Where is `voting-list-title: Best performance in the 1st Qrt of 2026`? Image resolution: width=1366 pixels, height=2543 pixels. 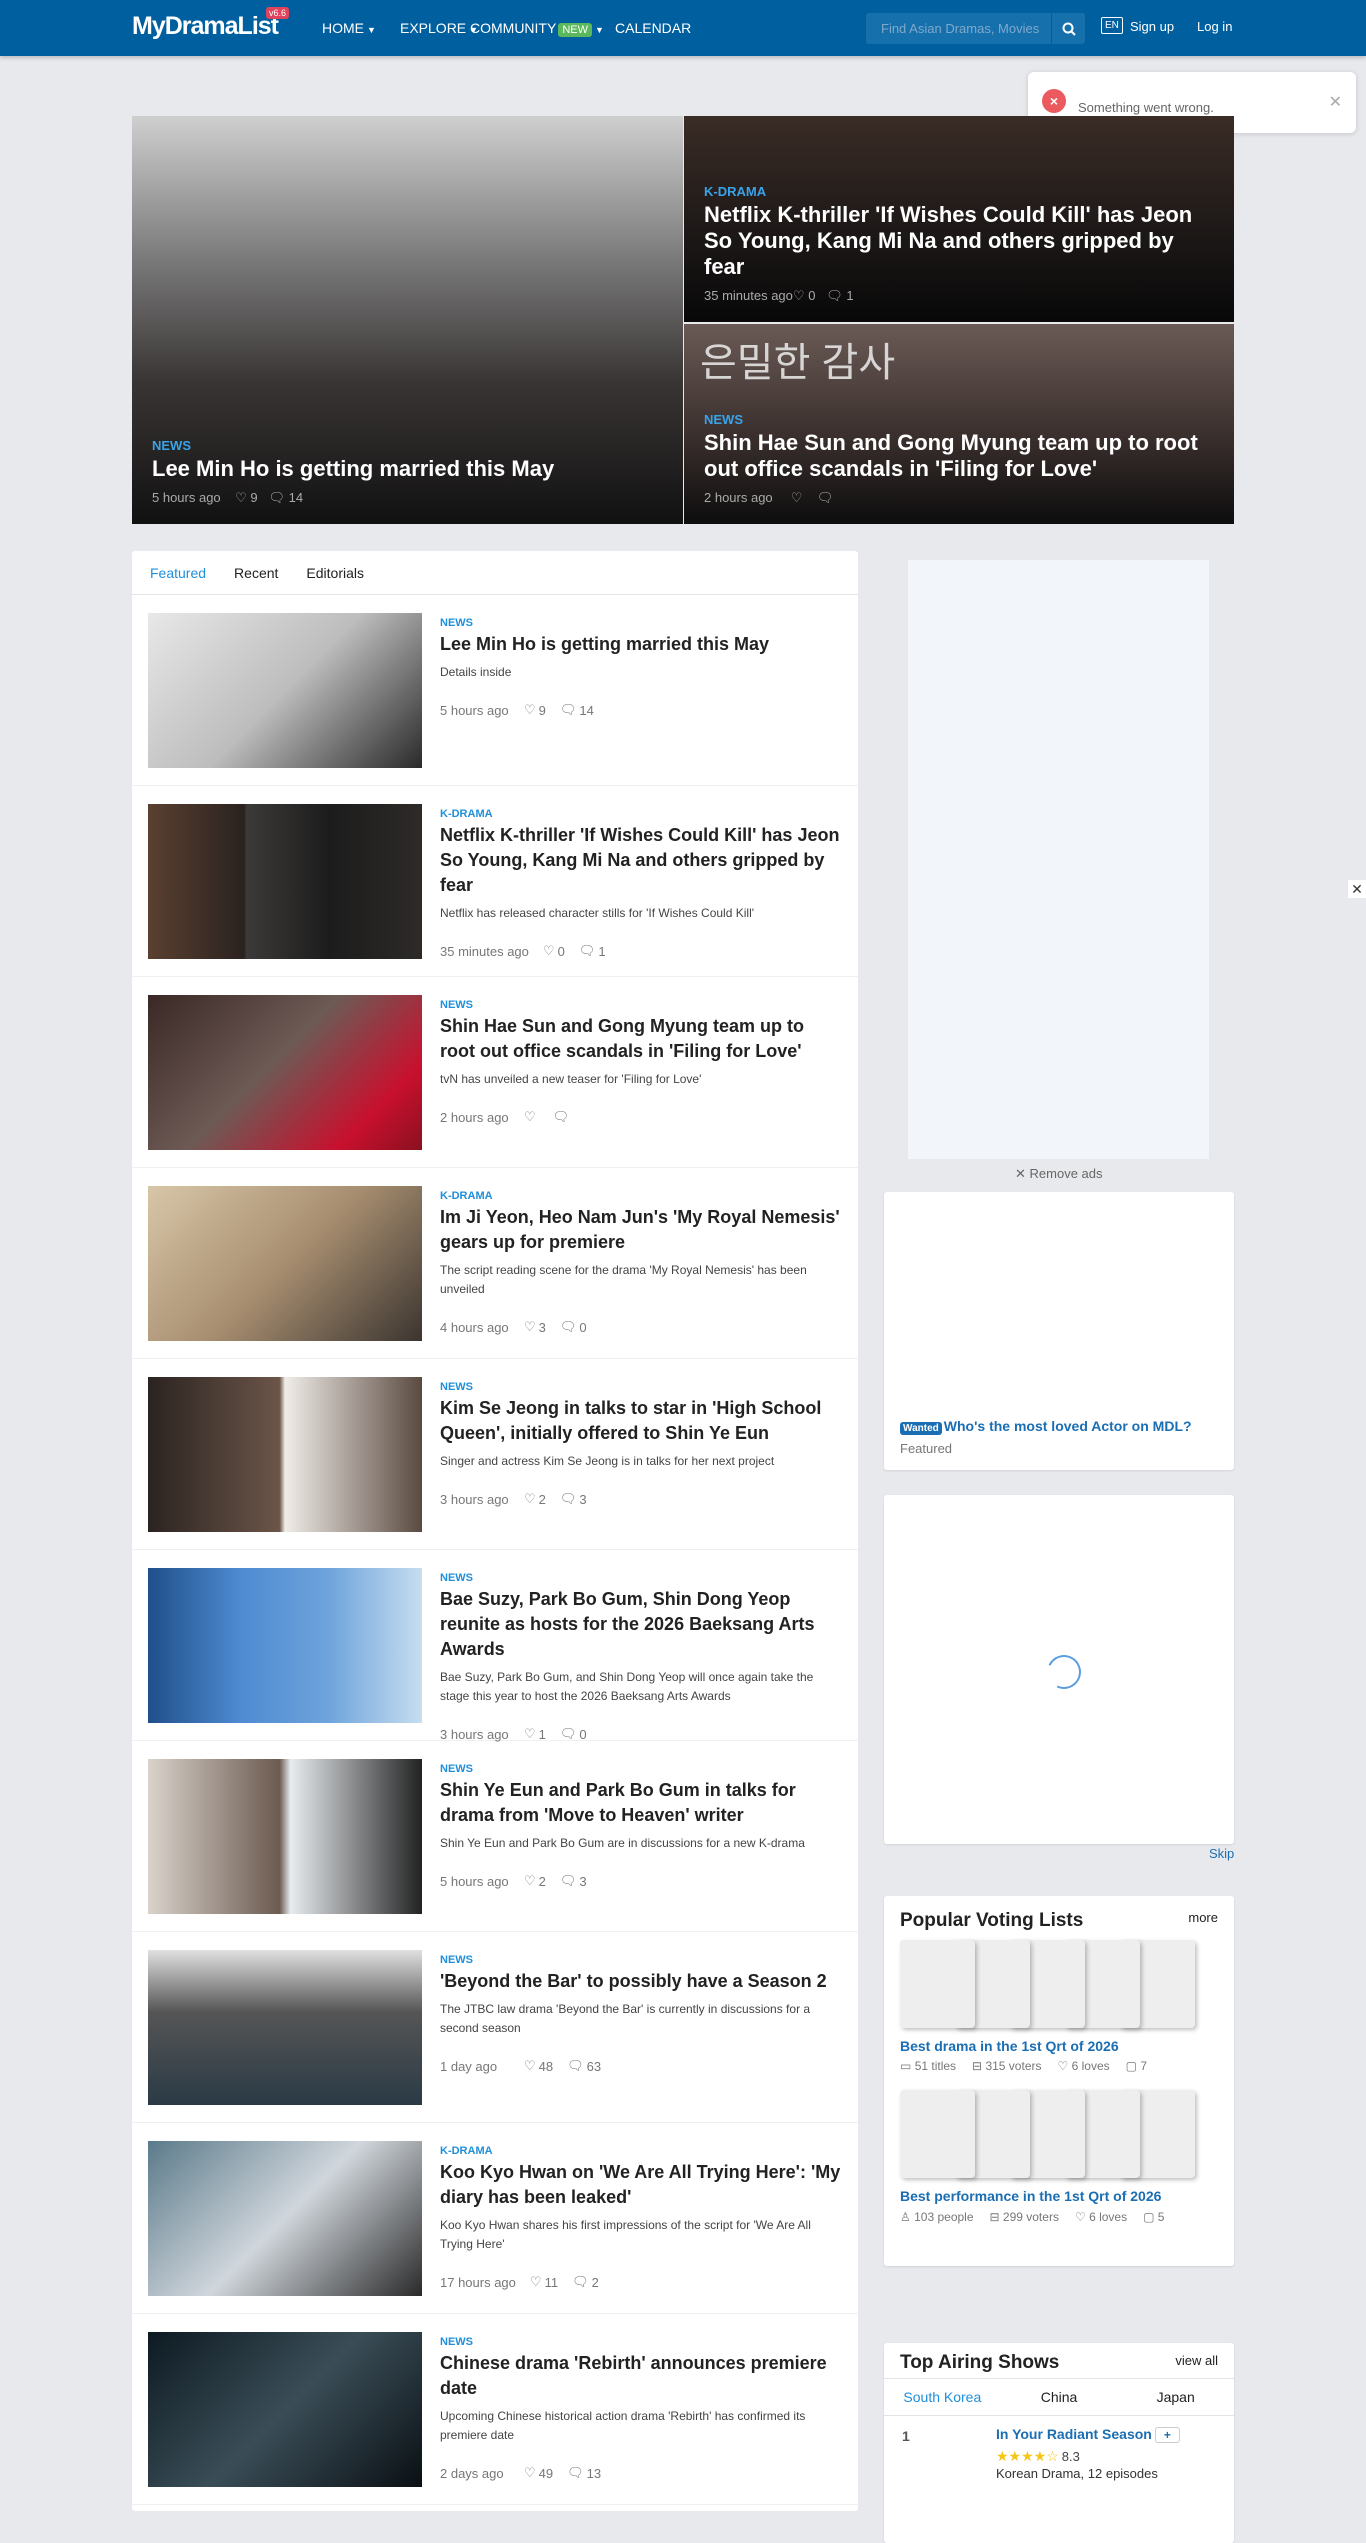
voting-list-title: Best performance in the 1st Qrt of 2026 is located at coordinates (1030, 2196).